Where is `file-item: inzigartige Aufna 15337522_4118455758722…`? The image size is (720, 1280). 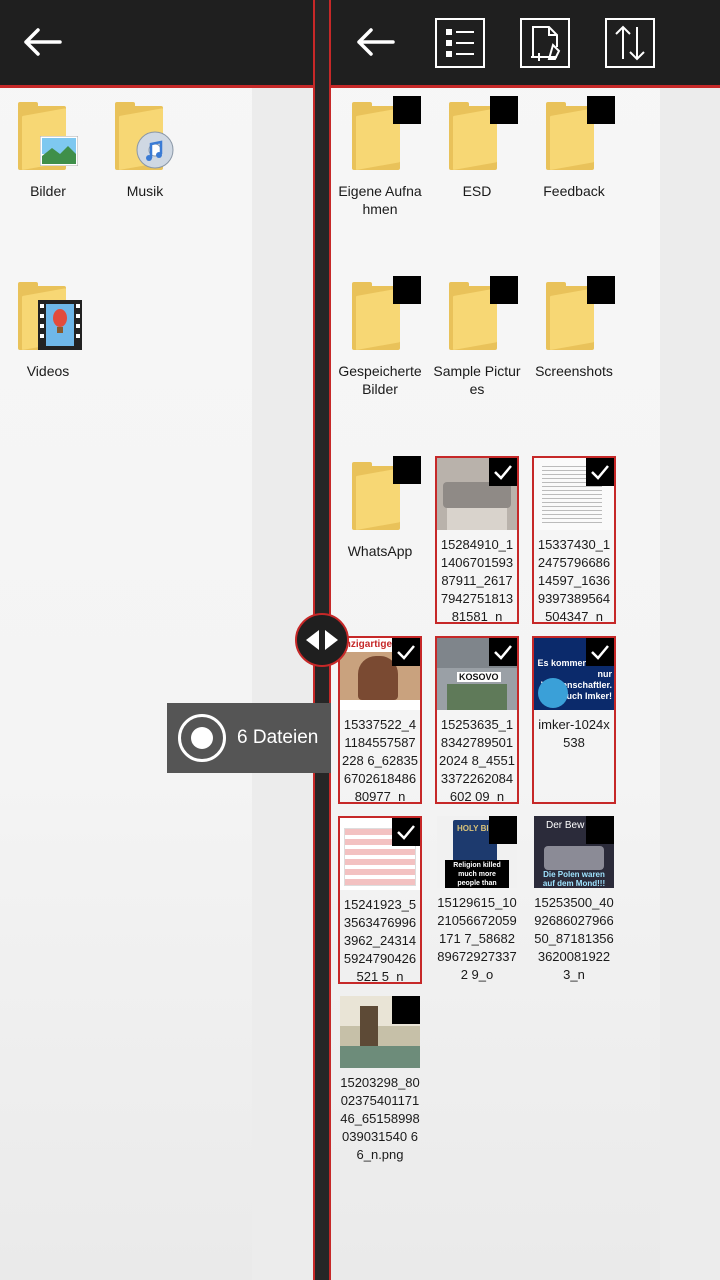 file-item: inzigartige Aufna 15337522_4118455758722… is located at coordinates (380, 720).